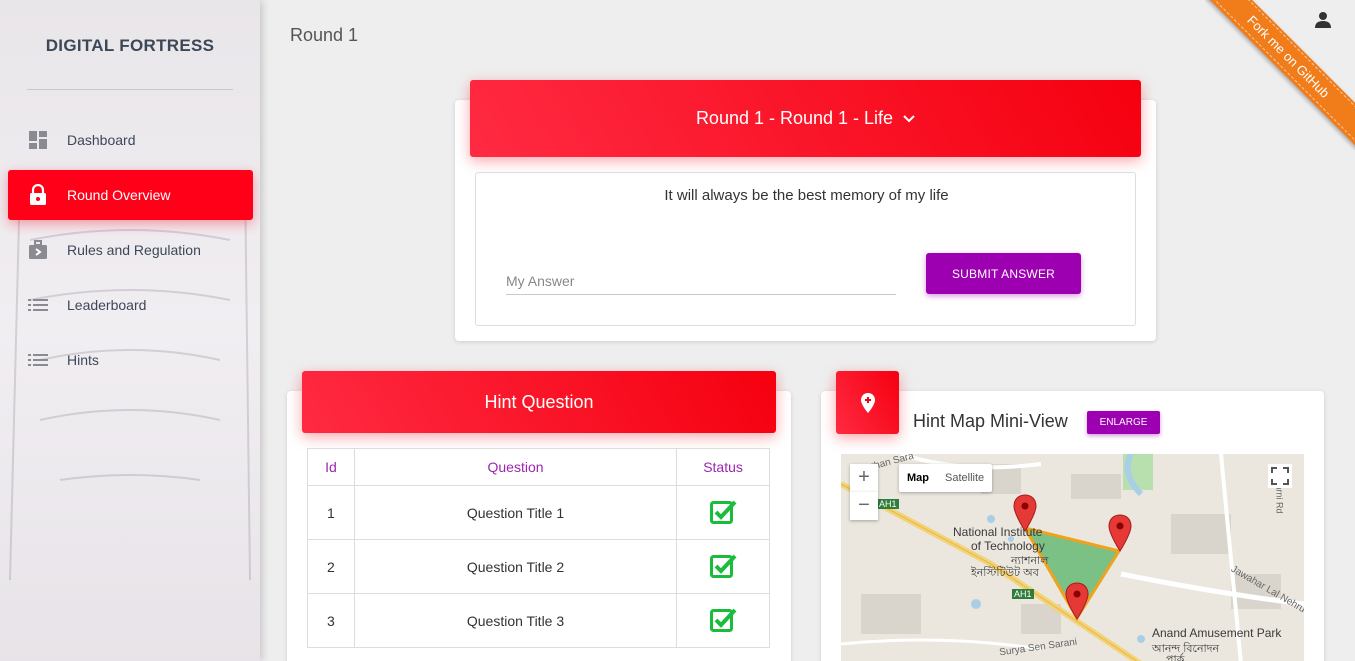 The width and height of the screenshot is (1355, 661). I want to click on github-ribbon: Fork me on GitHub, so click(1280, 75).